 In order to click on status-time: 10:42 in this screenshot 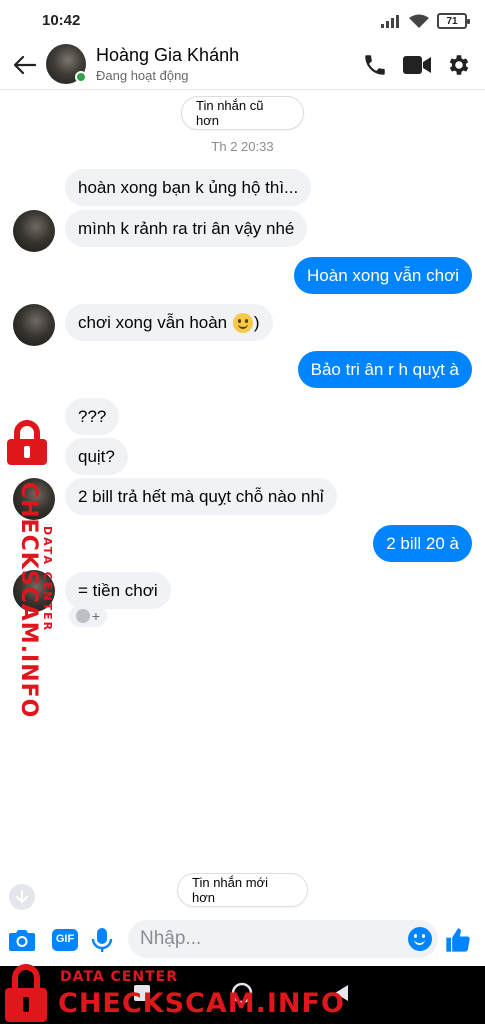, I will do `click(61, 20)`.